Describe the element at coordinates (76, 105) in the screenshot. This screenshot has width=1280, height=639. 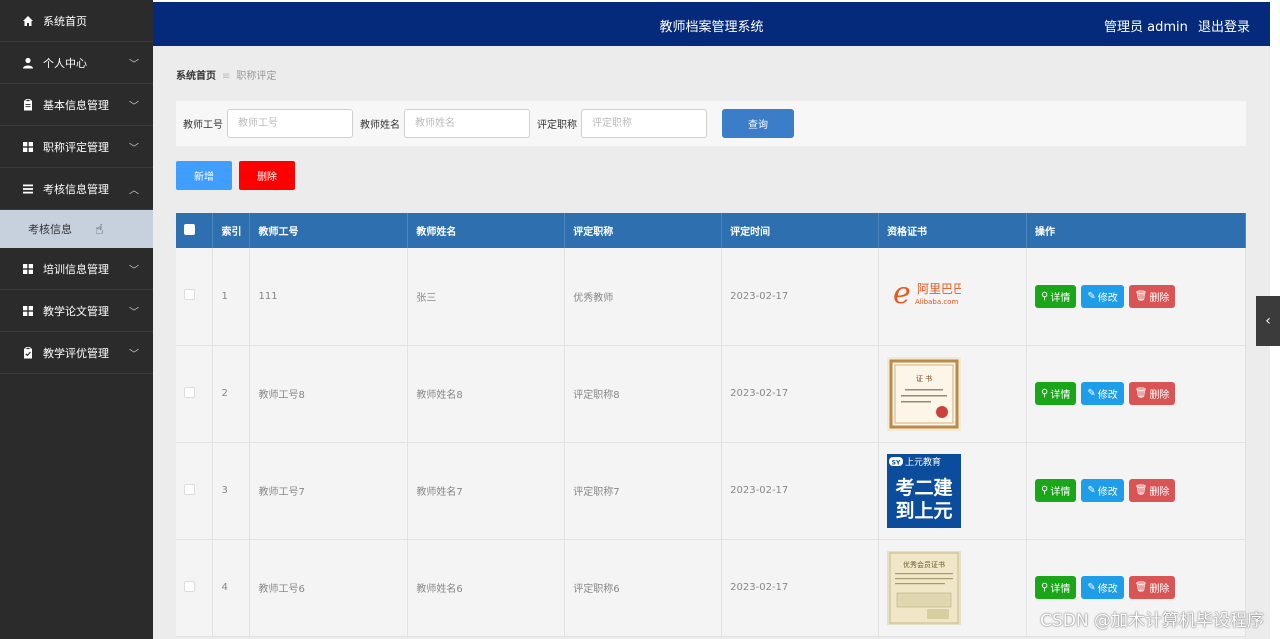
I see `sidebar-item-basic-info: 基本信息管理 ﹀` at that location.